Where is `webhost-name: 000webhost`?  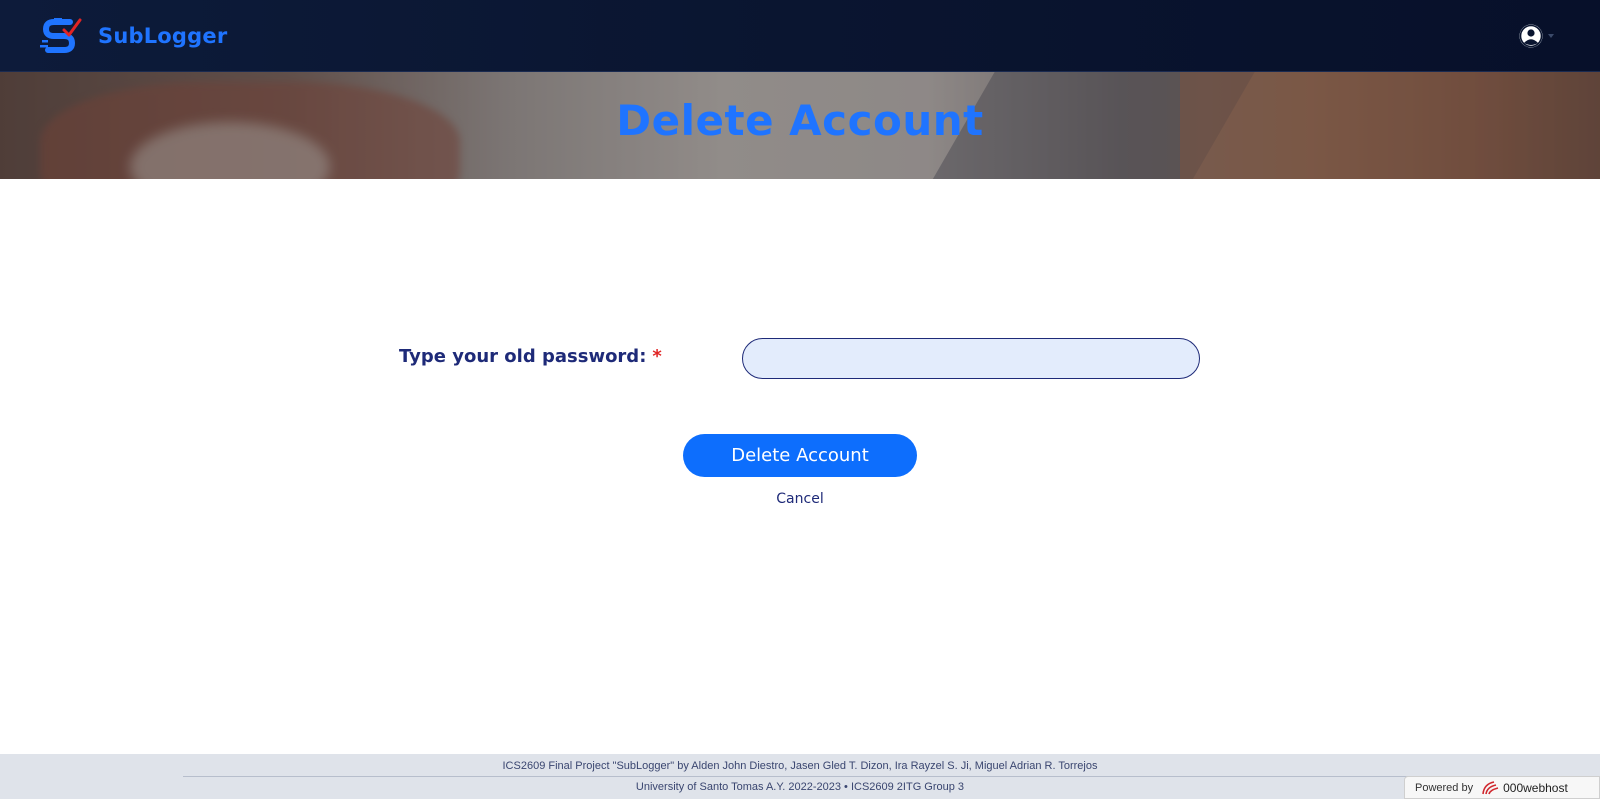
webhost-name: 000webhost is located at coordinates (1535, 787).